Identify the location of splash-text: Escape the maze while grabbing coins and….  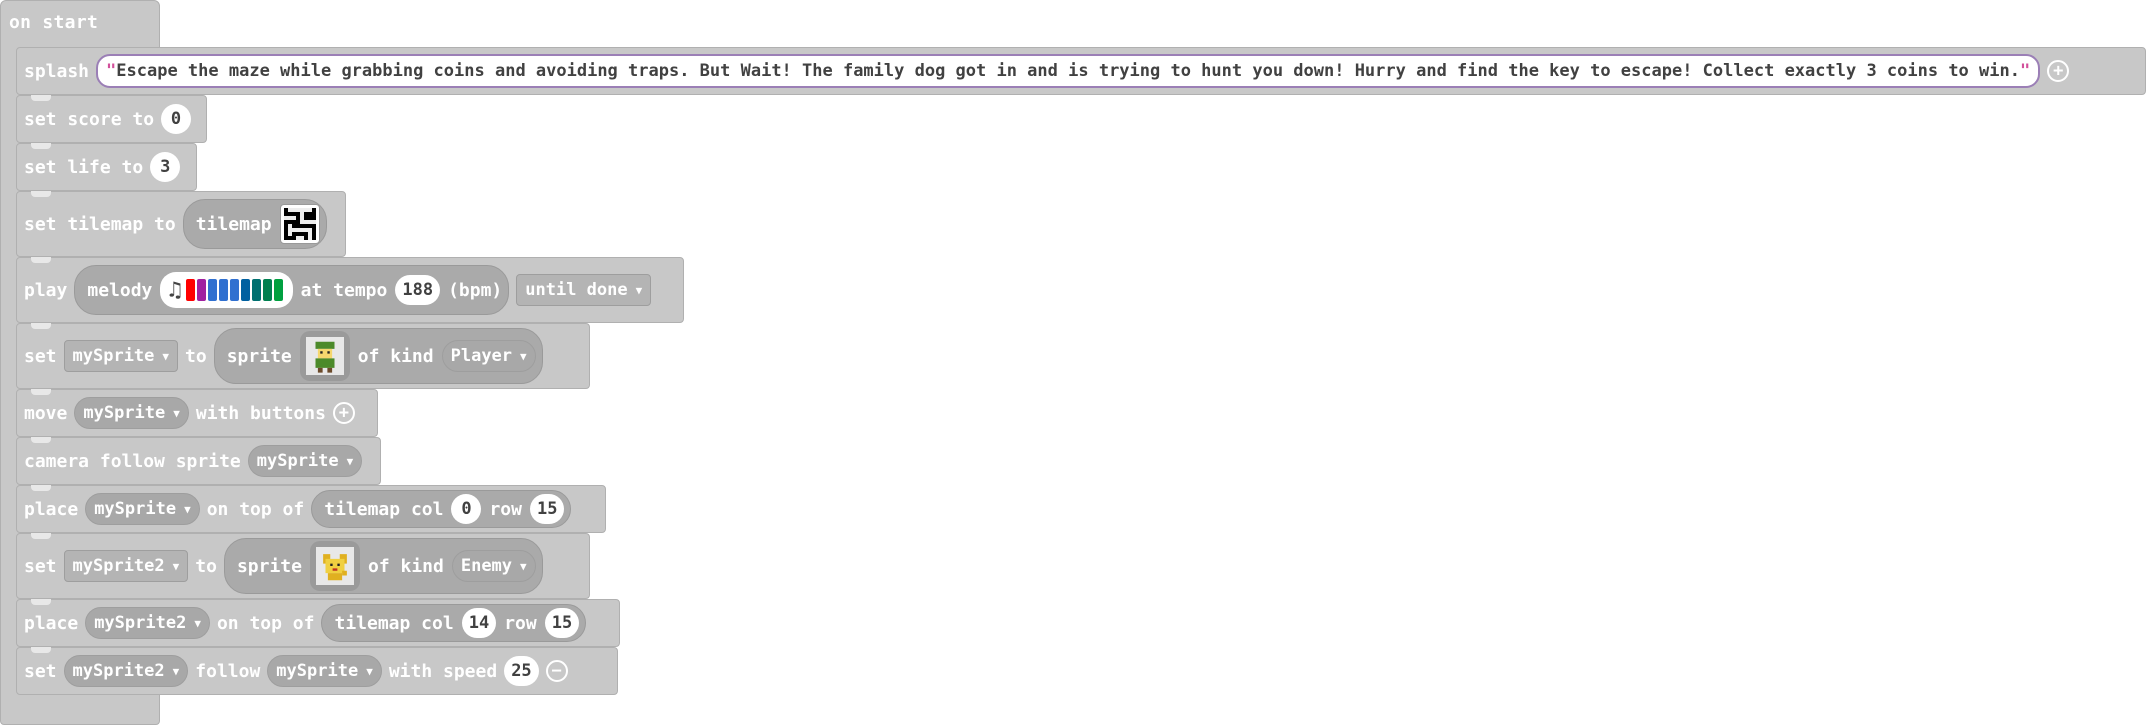
(1068, 71).